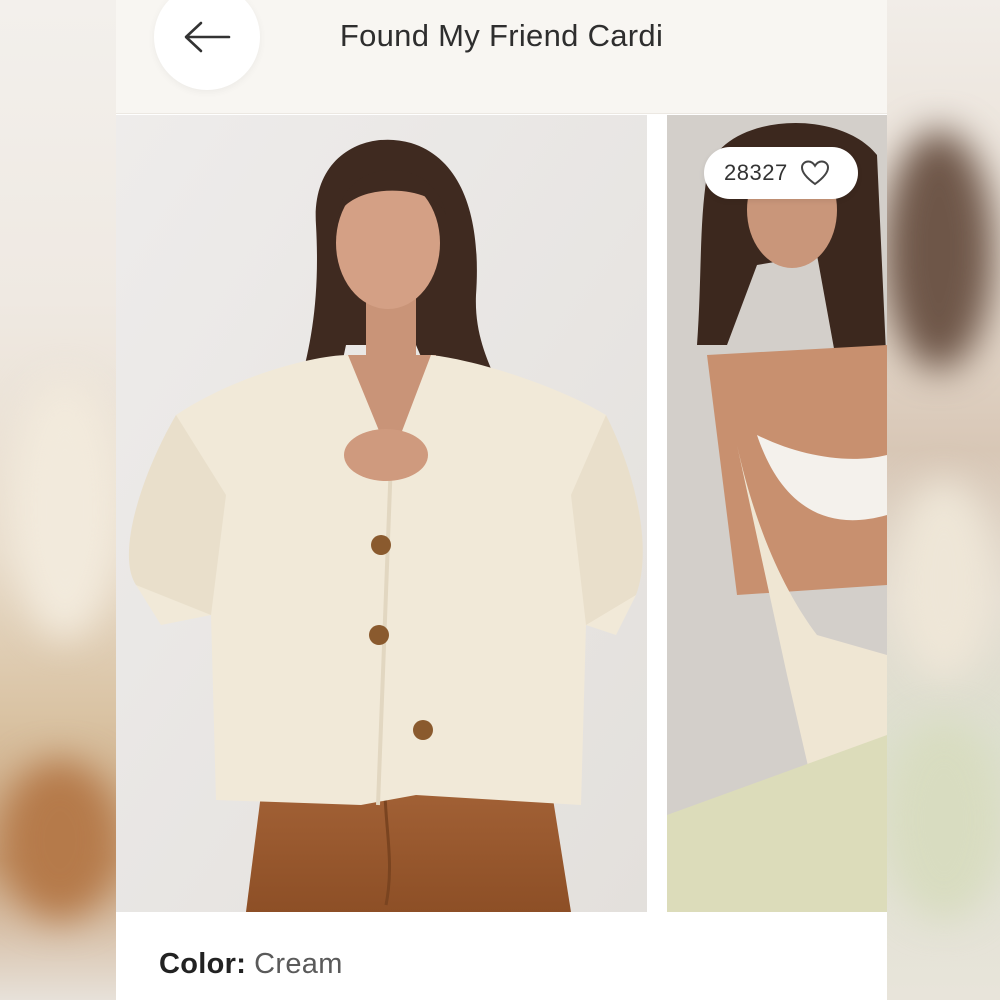  I want to click on page-title: Found My Friend Cardi, so click(501, 35).